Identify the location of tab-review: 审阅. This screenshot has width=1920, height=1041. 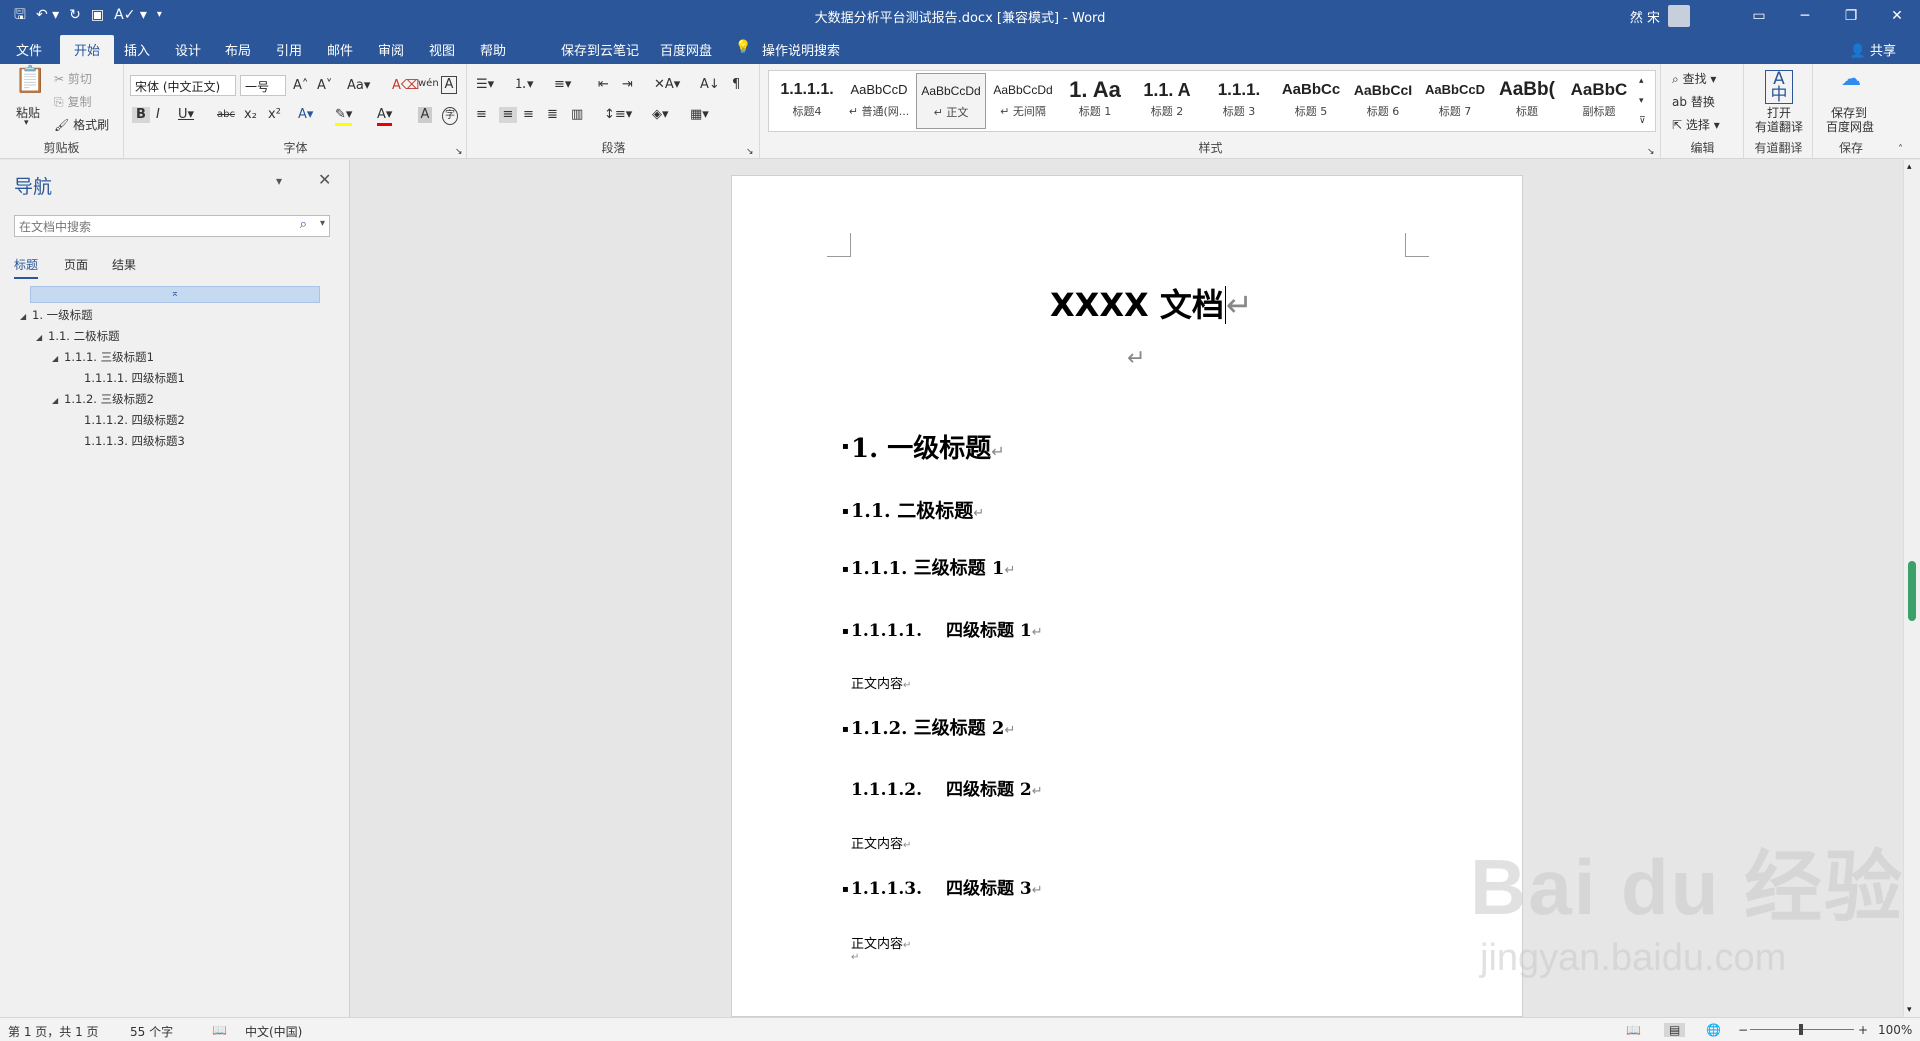
(391, 49).